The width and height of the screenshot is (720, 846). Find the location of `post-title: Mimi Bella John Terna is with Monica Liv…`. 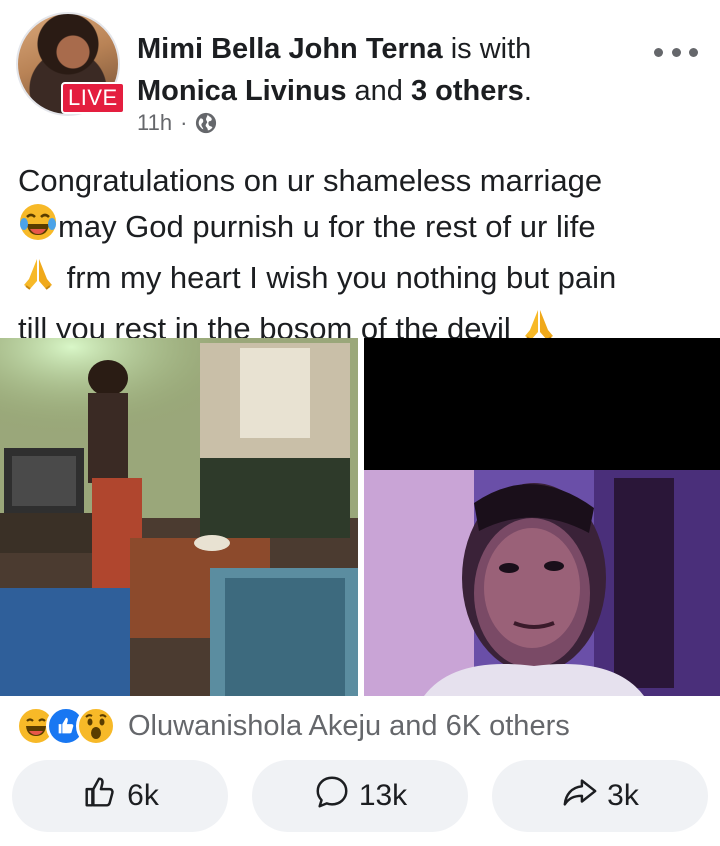

post-title: Mimi Bella John Terna is with Monica Liv… is located at coordinates (387, 70).